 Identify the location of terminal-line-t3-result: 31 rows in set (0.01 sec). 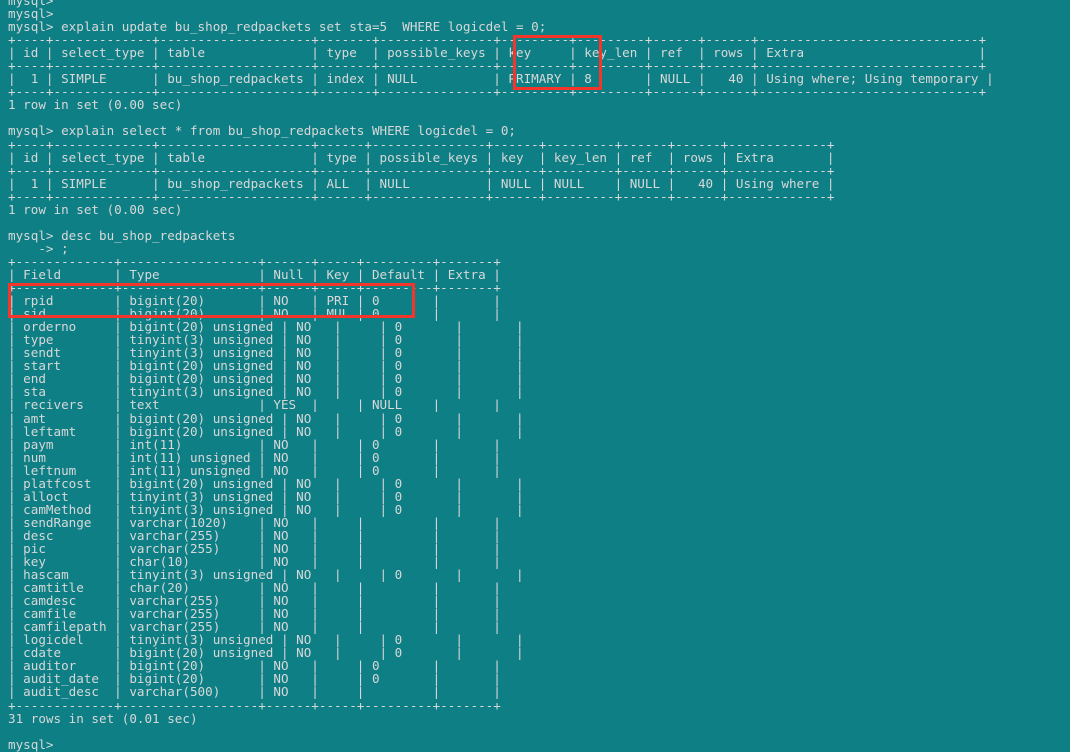
(103, 718).